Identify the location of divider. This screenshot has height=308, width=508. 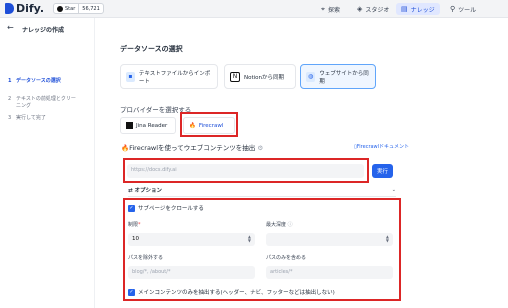
(262, 196).